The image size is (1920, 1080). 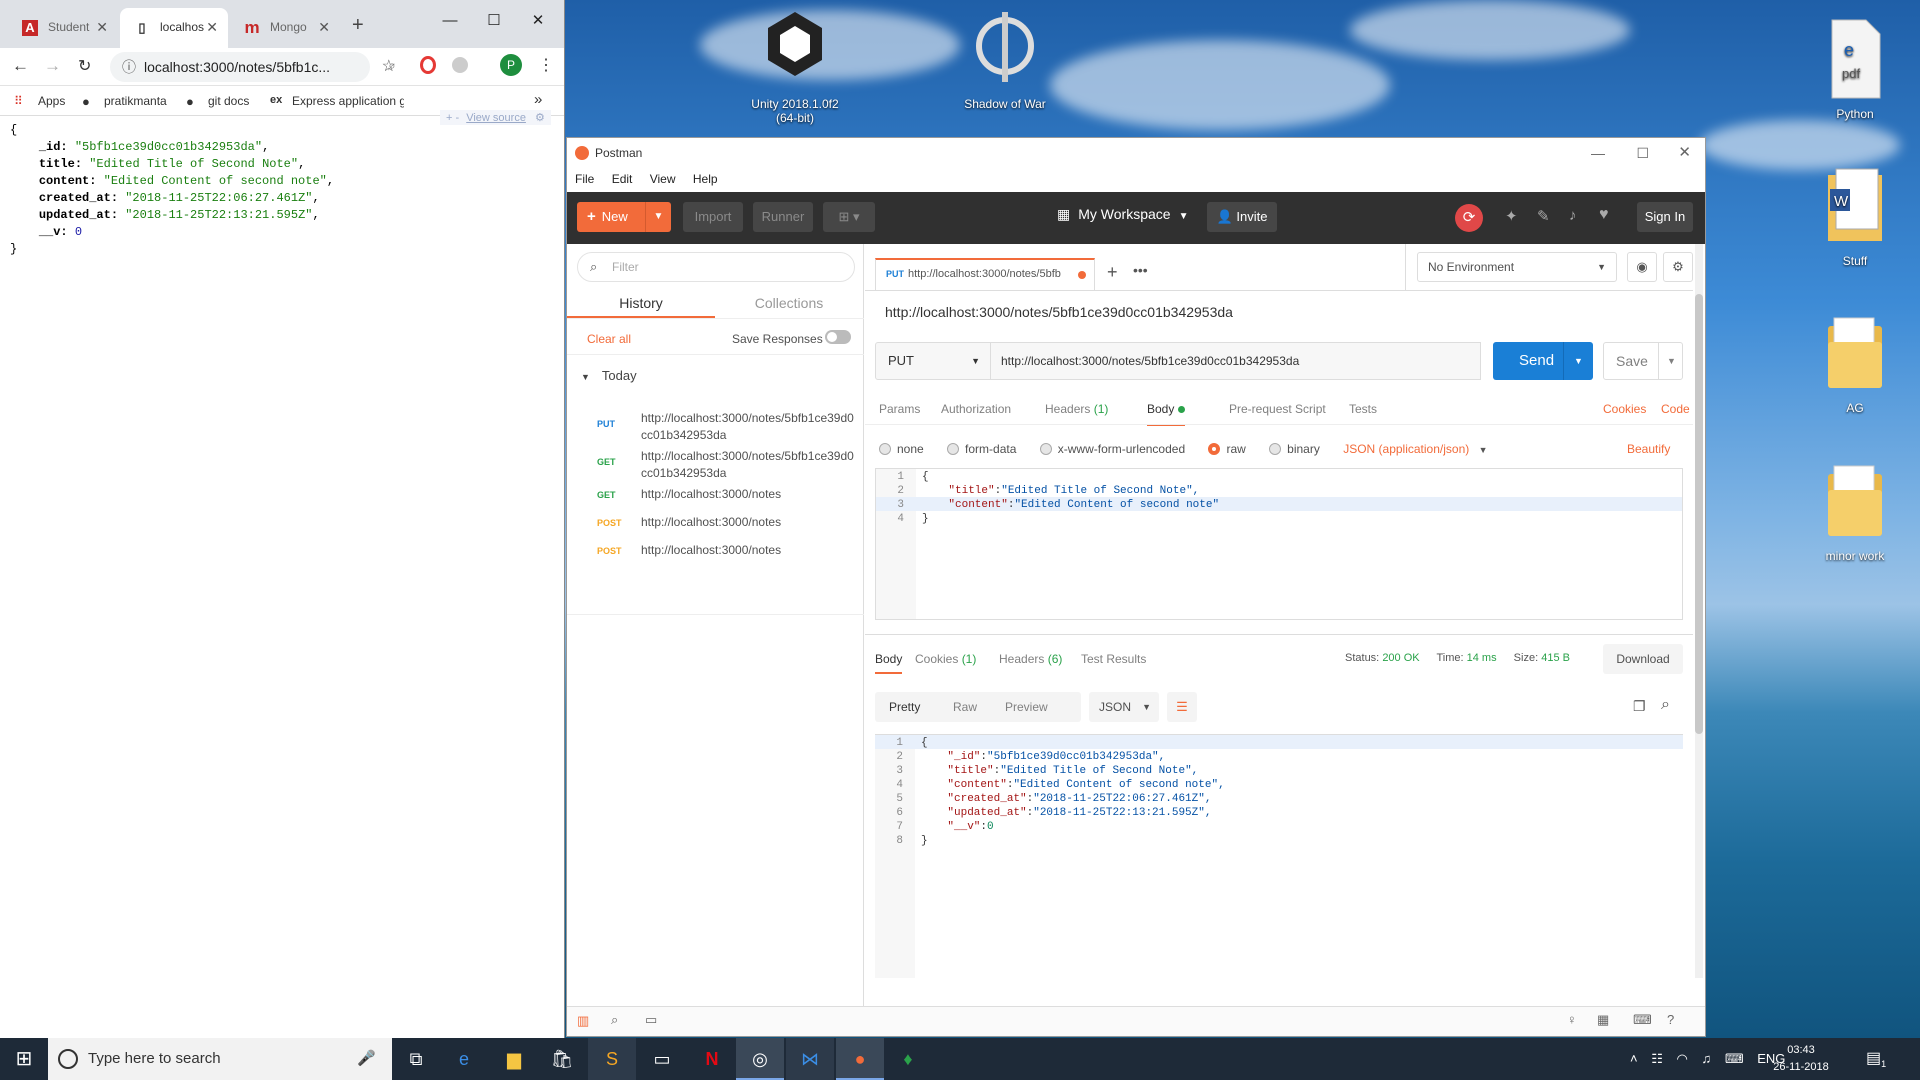 What do you see at coordinates (1076, 409) in the screenshot?
I see `tab-headers: Headers (1)` at bounding box center [1076, 409].